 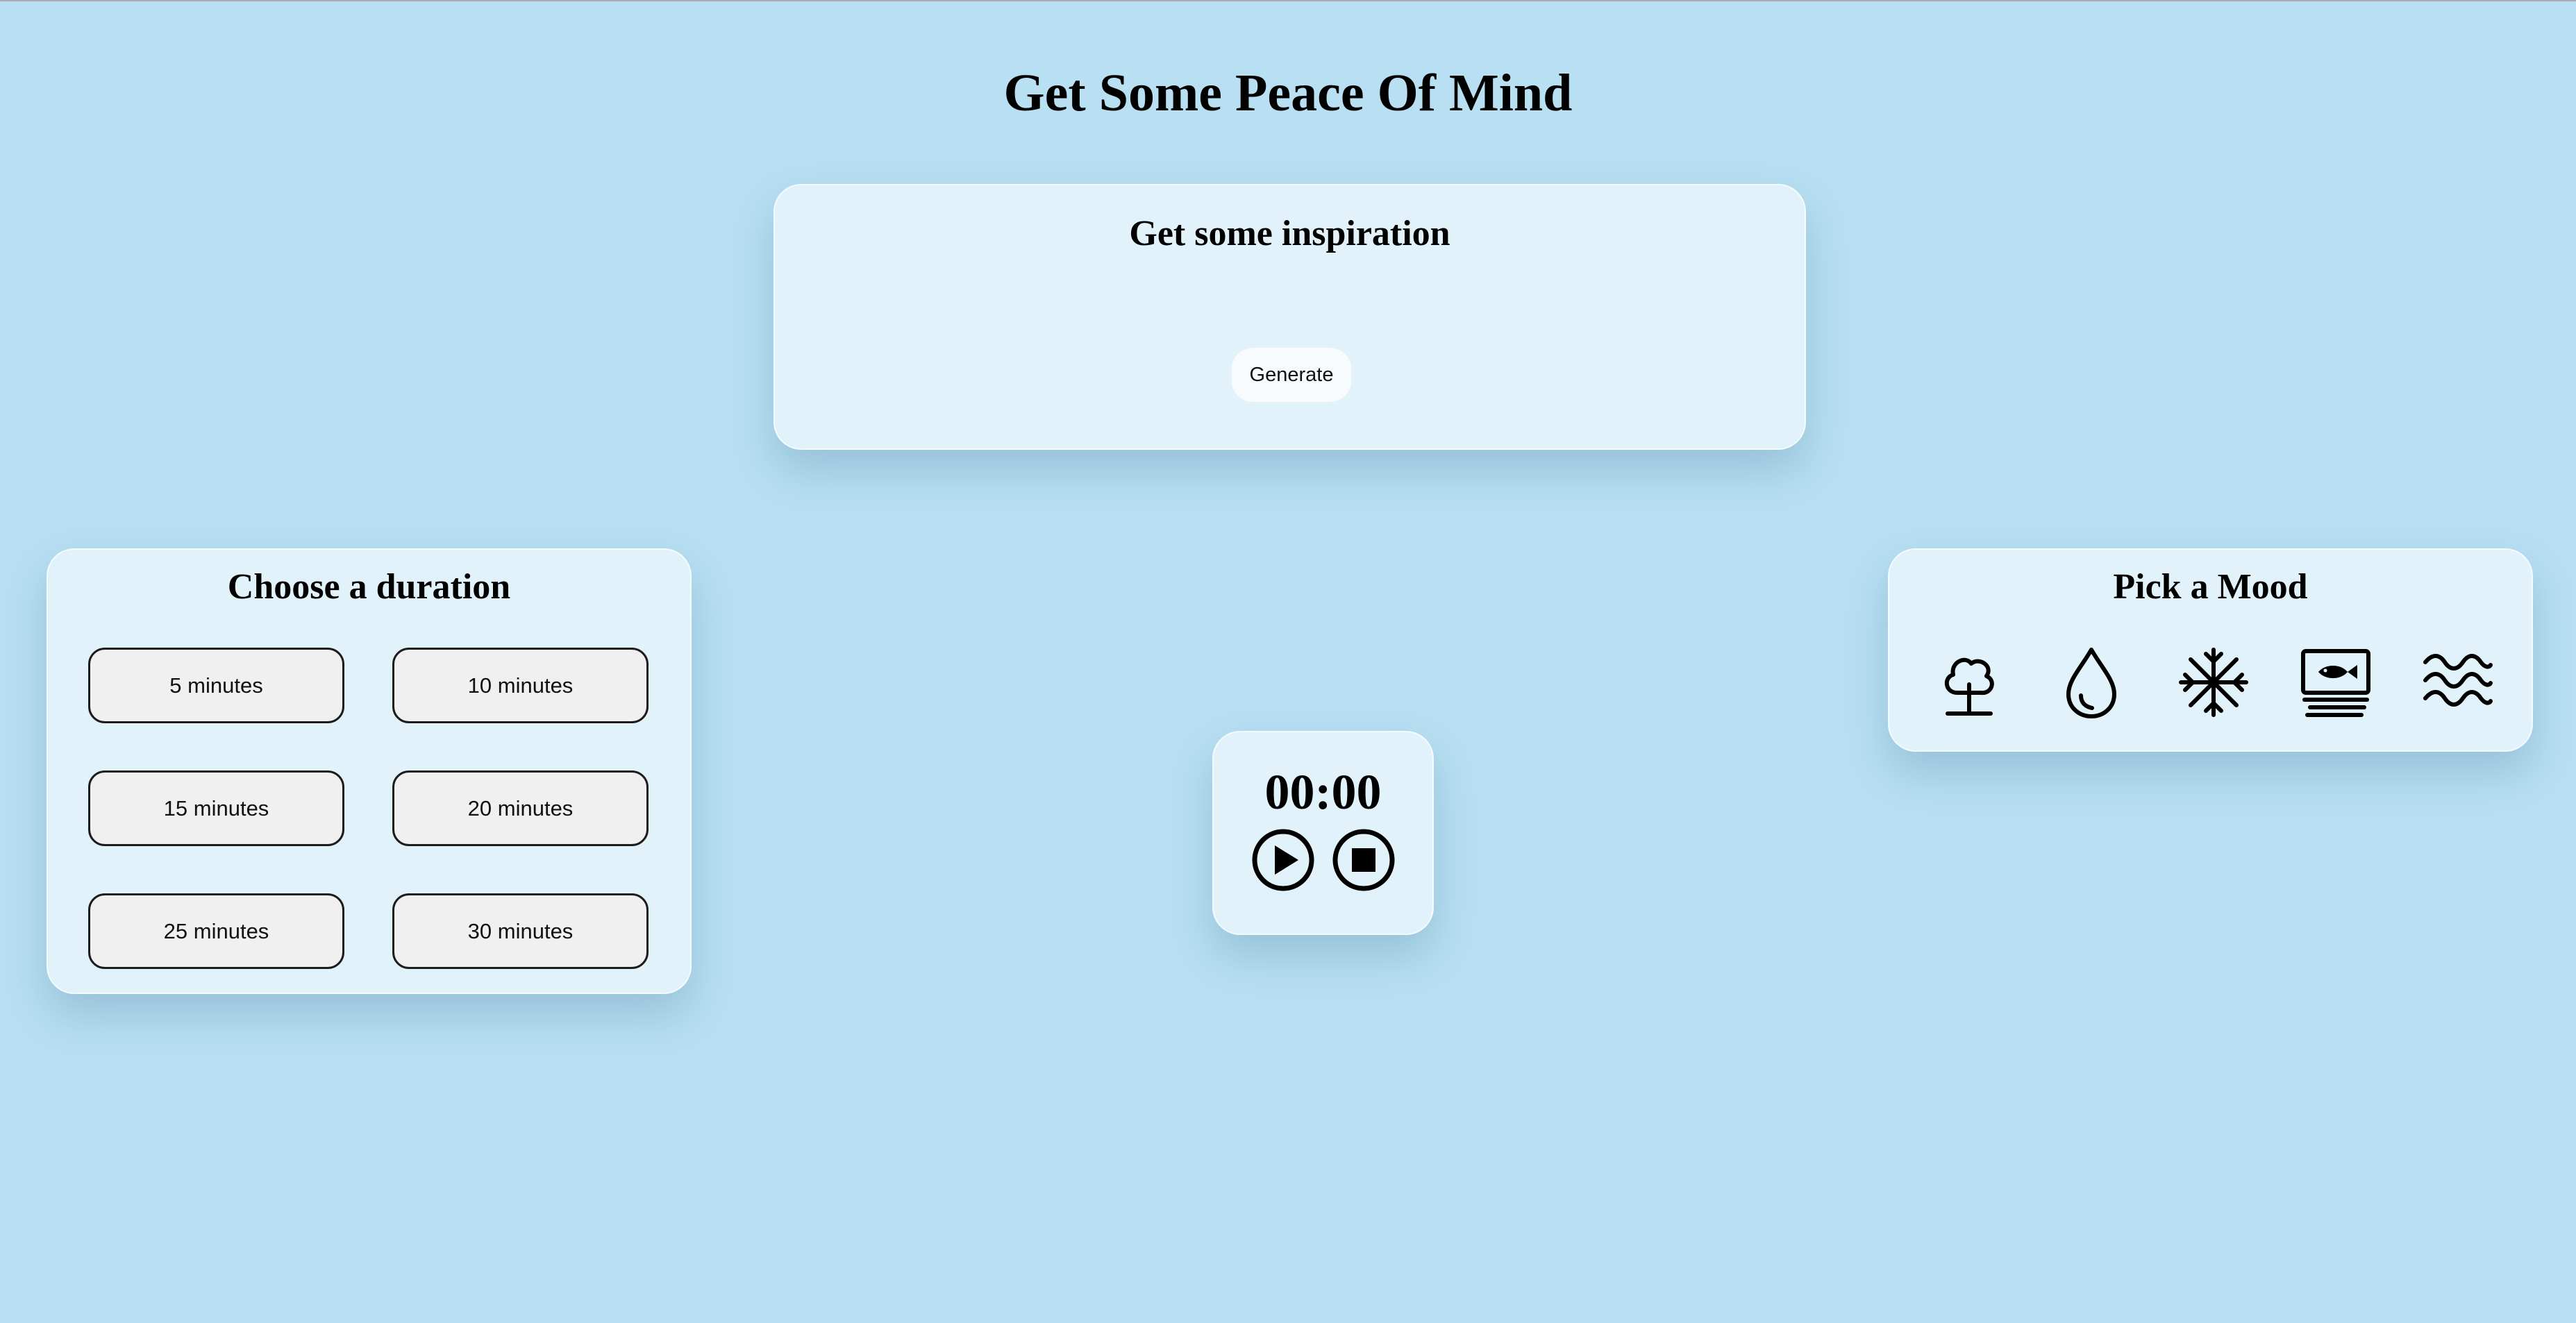 I want to click on play-icon, so click(x=1283, y=860).